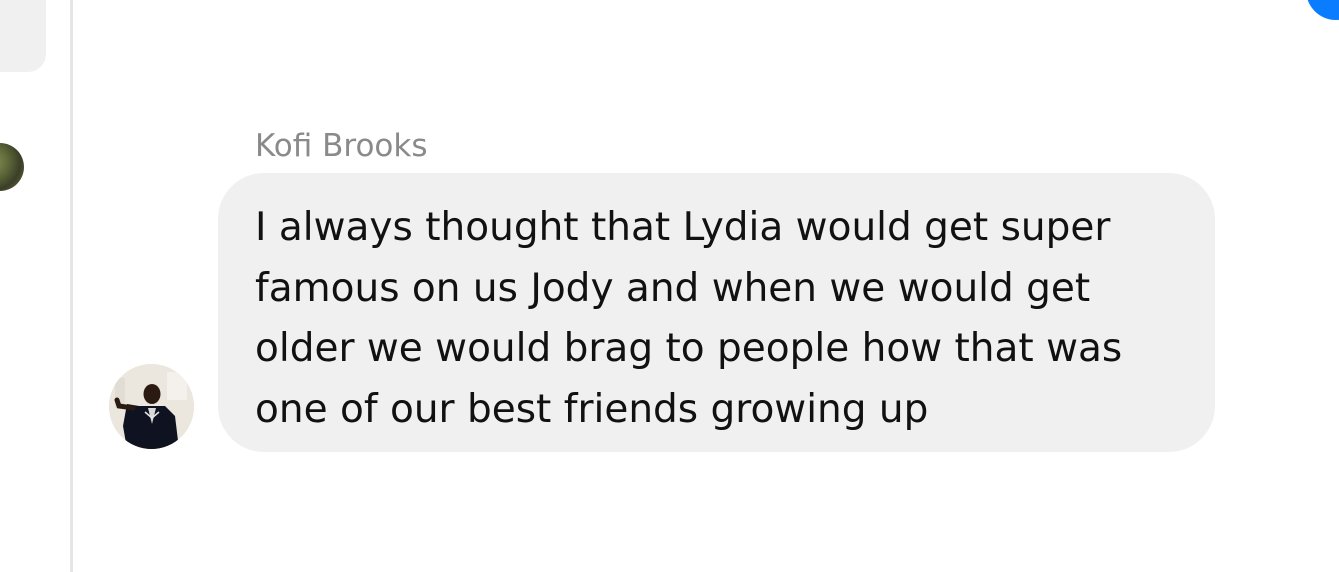 This screenshot has height=572, width=1339. I want to click on conversation-list-card, so click(23, 36).